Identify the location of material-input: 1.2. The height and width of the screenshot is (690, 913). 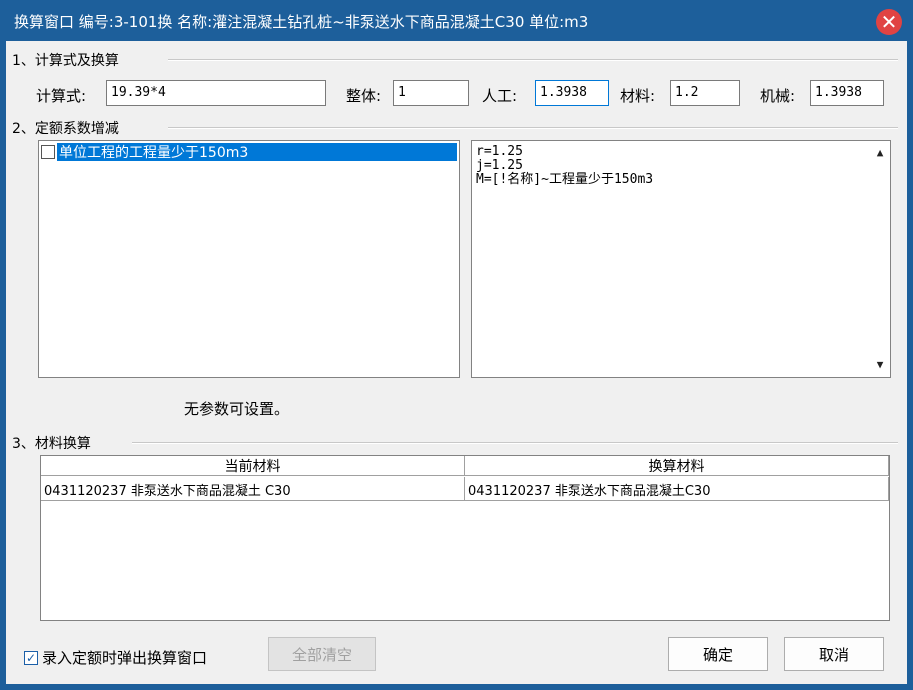
(705, 93).